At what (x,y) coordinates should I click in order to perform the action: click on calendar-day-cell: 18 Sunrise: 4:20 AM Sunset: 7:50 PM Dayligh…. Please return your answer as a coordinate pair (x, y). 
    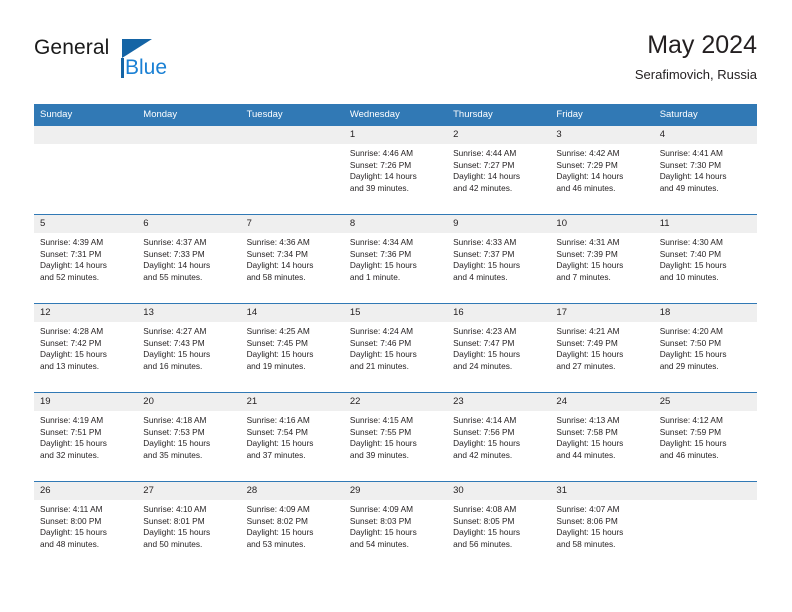
    Looking at the image, I should click on (705, 348).